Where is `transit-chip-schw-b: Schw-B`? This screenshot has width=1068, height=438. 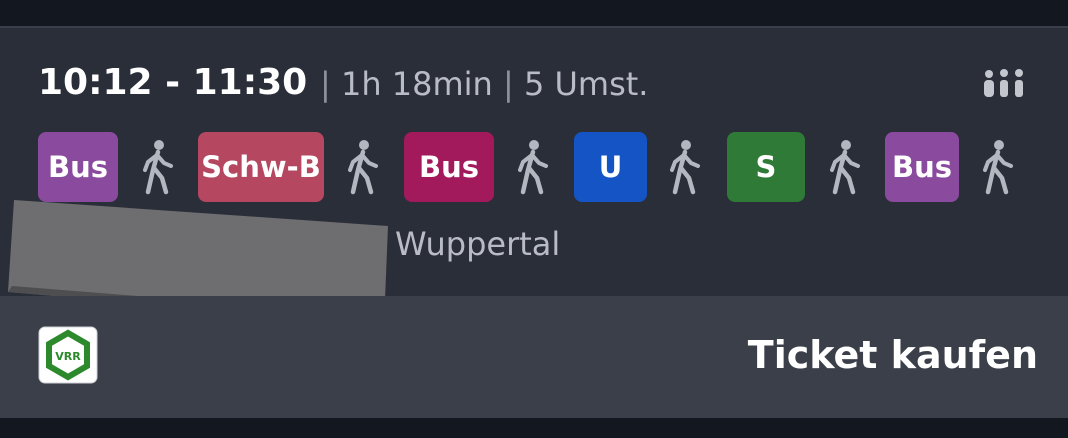
transit-chip-schw-b: Schw-B is located at coordinates (261, 167).